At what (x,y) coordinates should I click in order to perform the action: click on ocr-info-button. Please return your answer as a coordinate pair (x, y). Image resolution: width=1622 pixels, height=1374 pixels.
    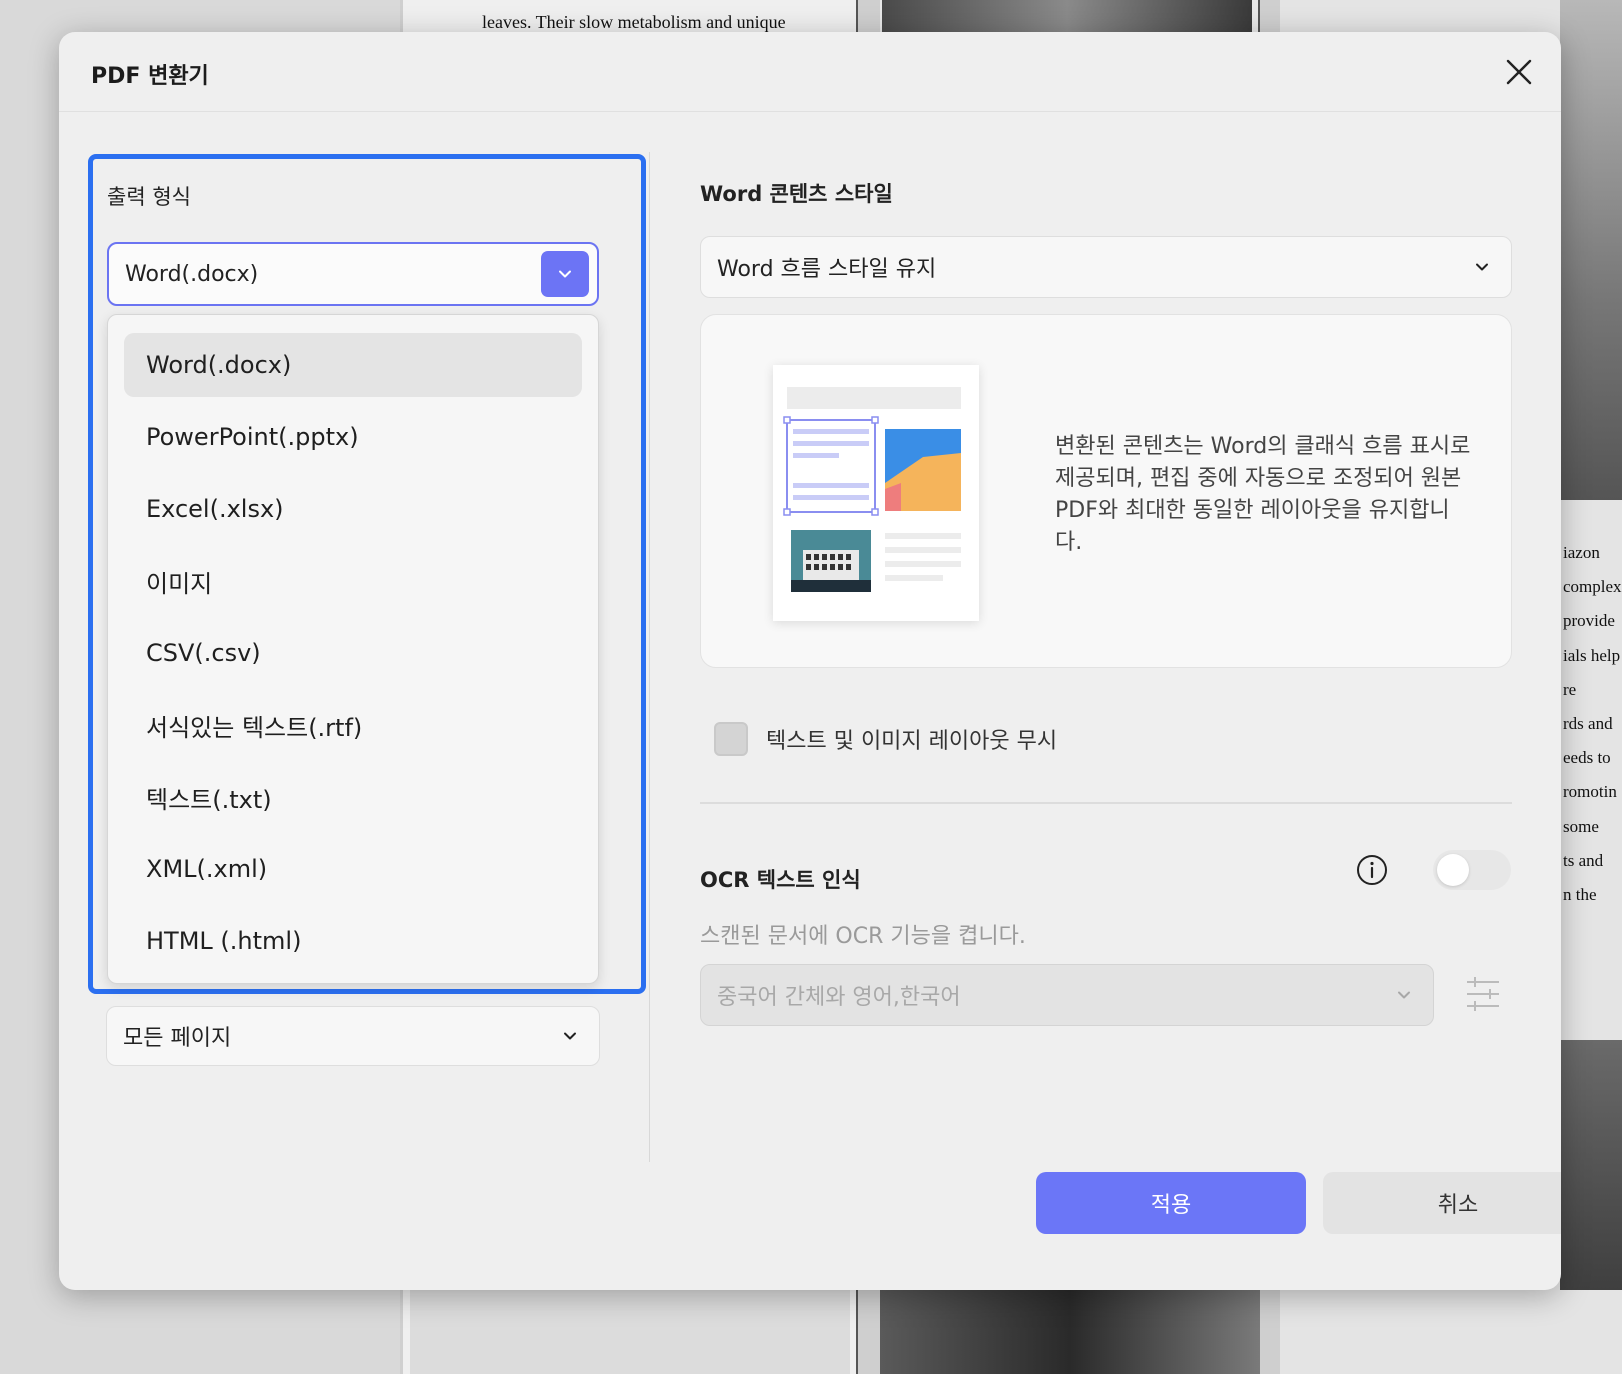
    Looking at the image, I should click on (1372, 870).